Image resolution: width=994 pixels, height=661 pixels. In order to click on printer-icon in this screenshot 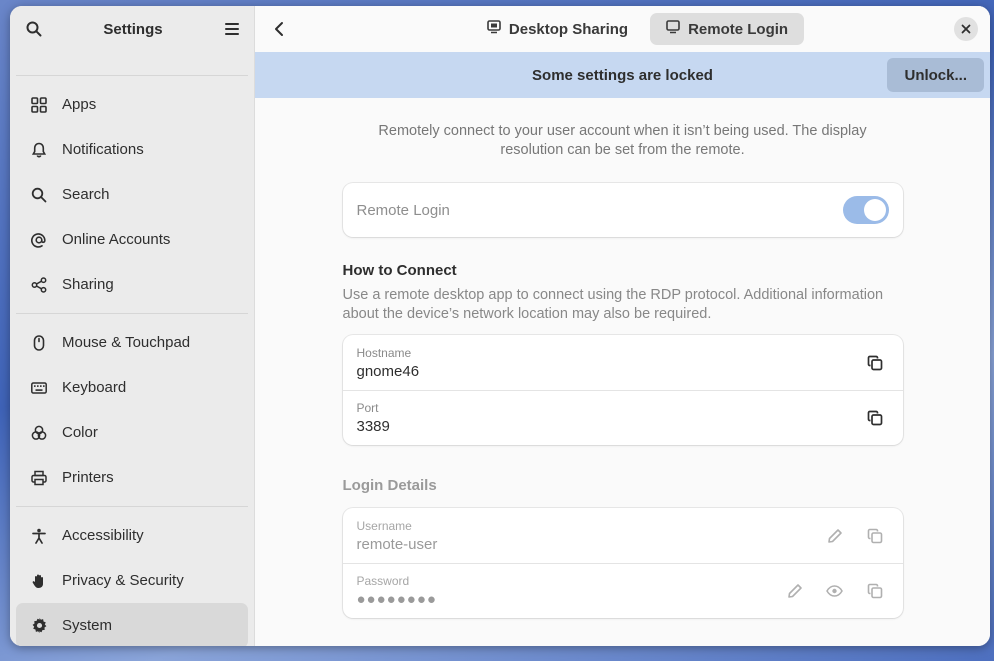, I will do `click(39, 478)`.